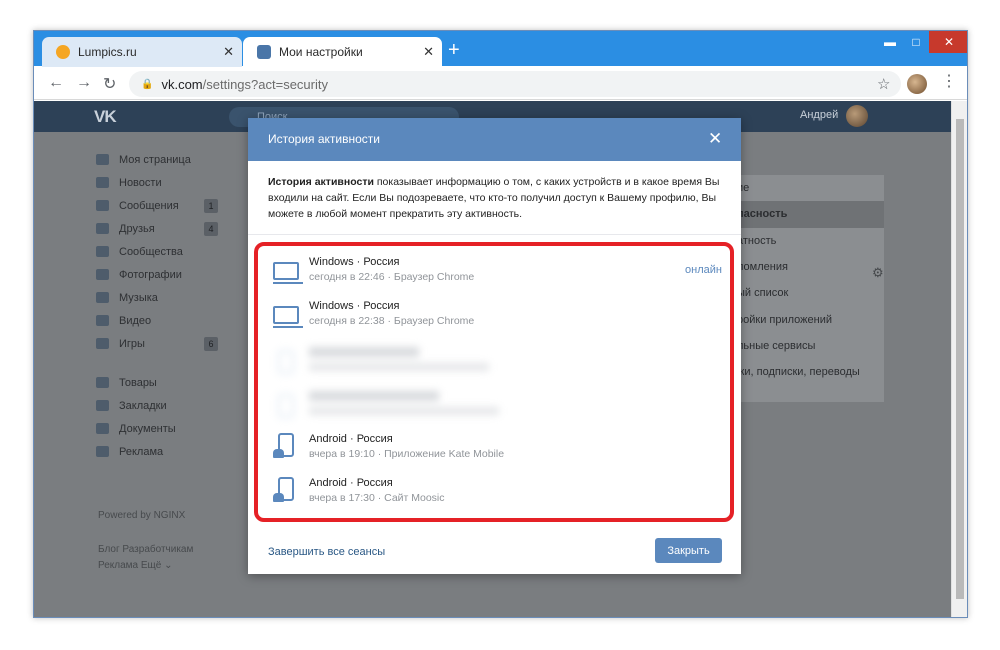 The height and width of the screenshot is (650, 1000). What do you see at coordinates (494, 139) in the screenshot?
I see `modal-header: История активности ✕` at bounding box center [494, 139].